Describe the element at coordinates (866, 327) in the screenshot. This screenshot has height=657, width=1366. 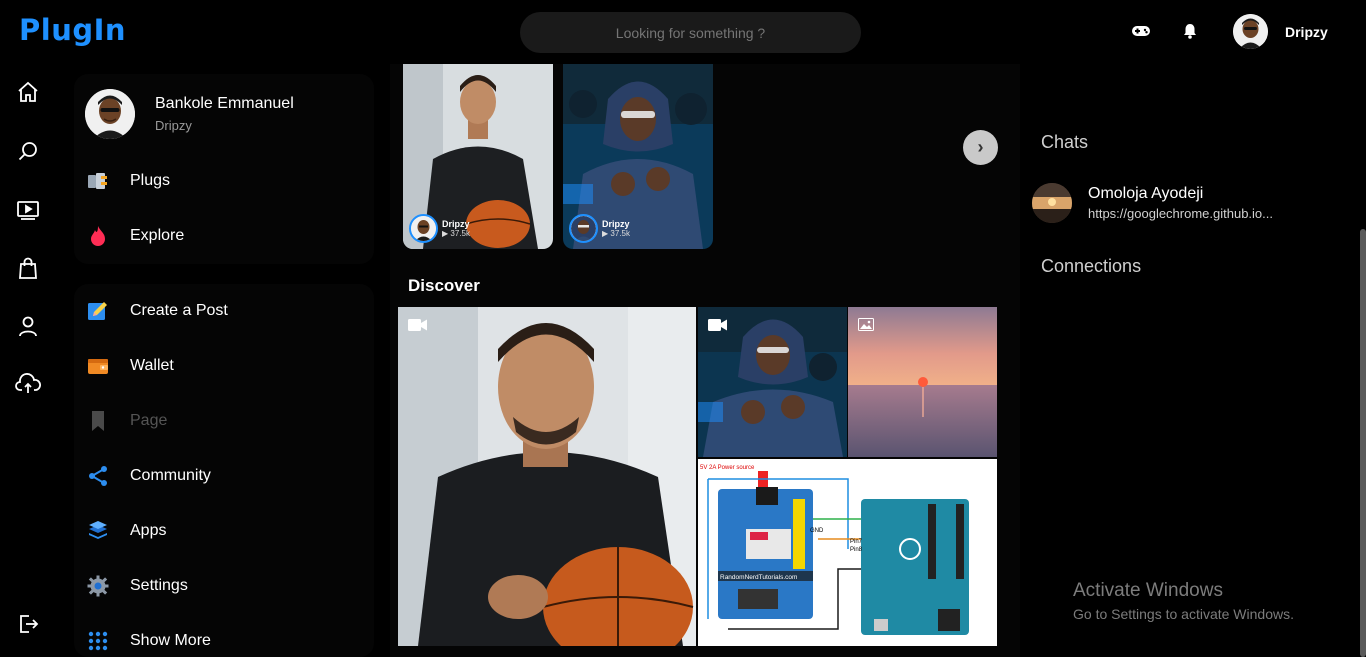
I see `image-icon` at that location.